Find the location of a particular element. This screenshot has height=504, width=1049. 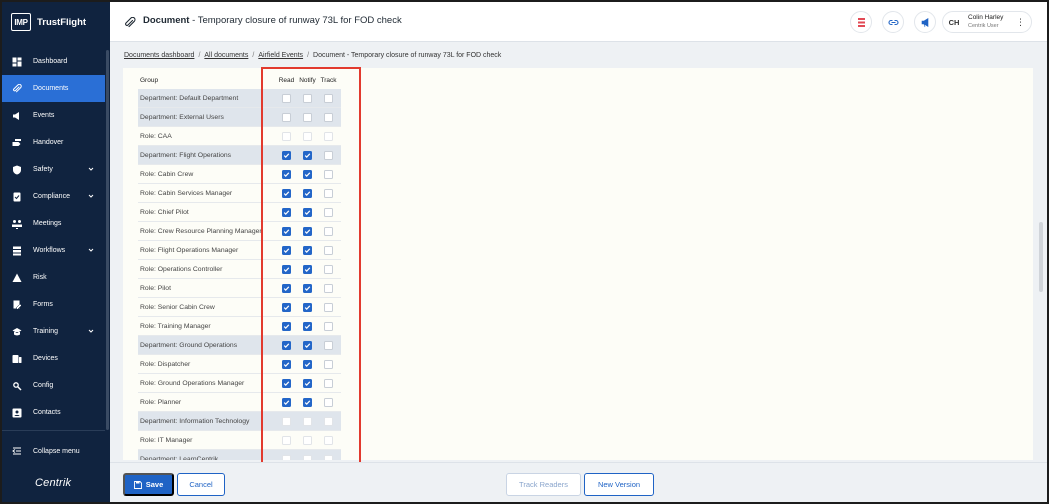

brand-logo: IMP TrustFlight is located at coordinates (48, 22).